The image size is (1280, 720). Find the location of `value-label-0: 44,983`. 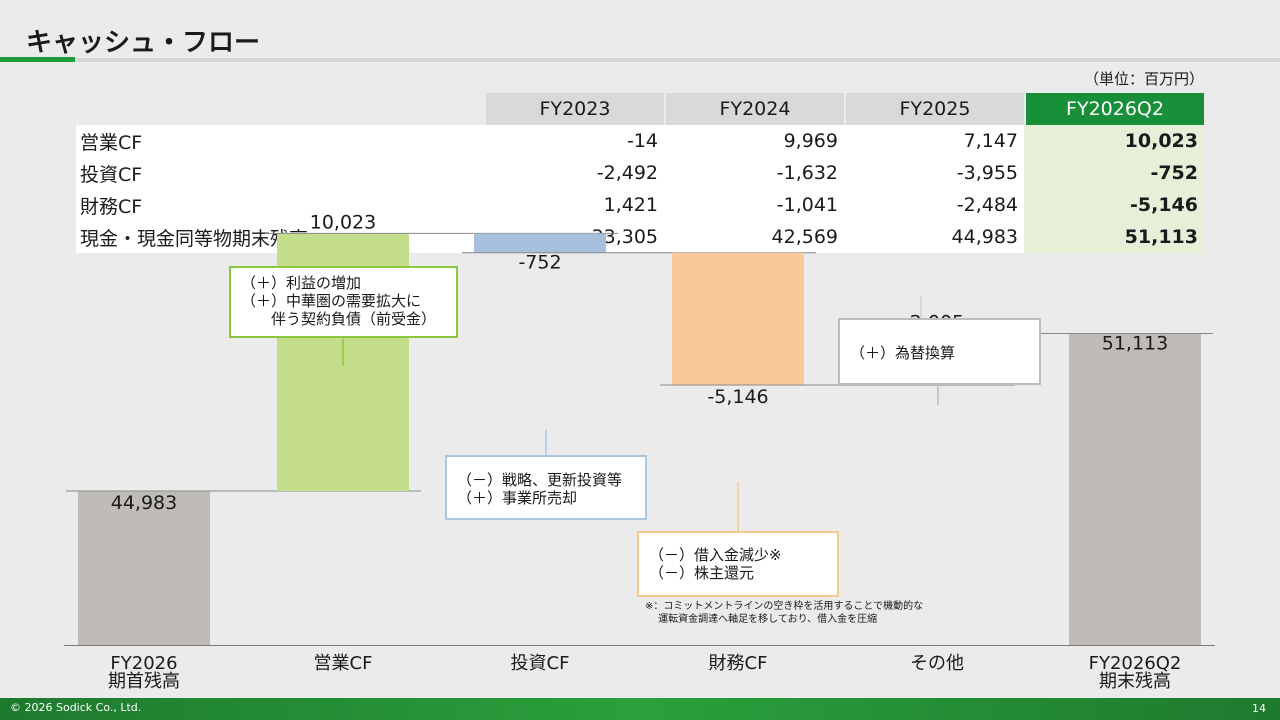

value-label-0: 44,983 is located at coordinates (144, 503).